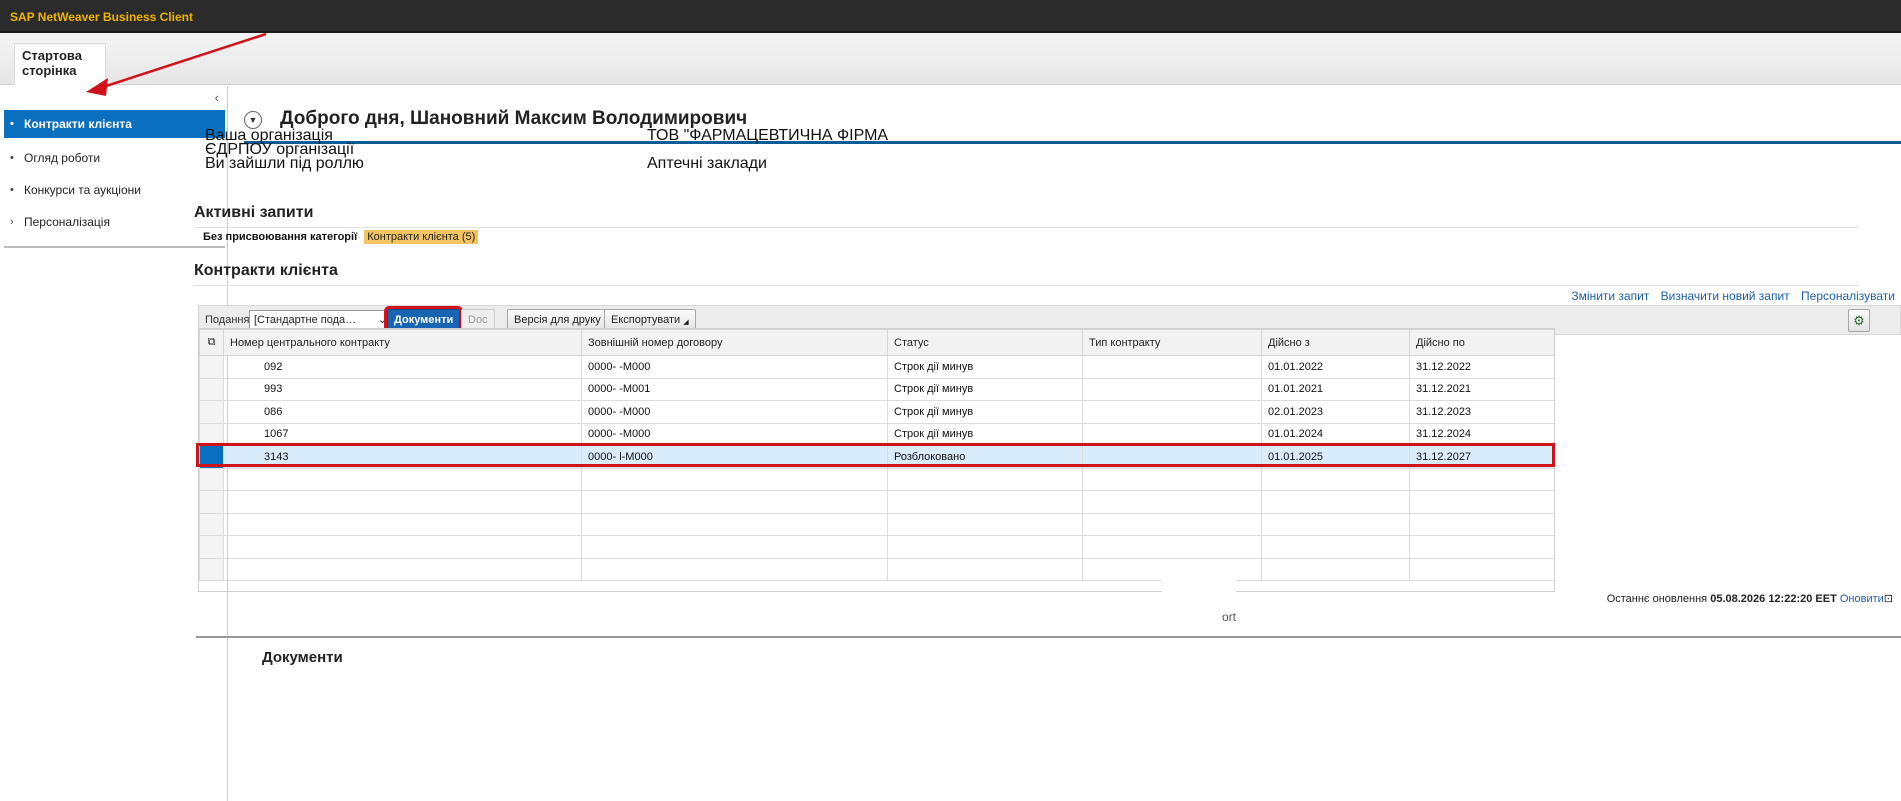  What do you see at coordinates (402, 389) in the screenshot?
I see `table-cell: 993` at bounding box center [402, 389].